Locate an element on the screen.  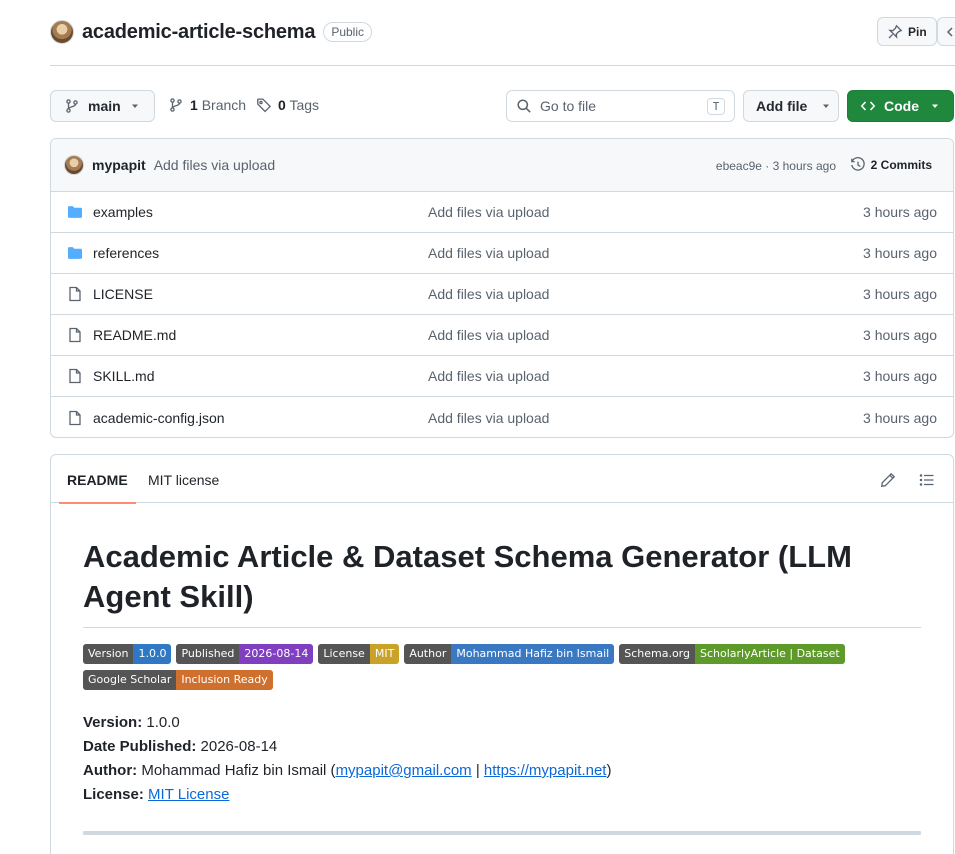
repo-name: academic-article-schema is located at coordinates (199, 32).